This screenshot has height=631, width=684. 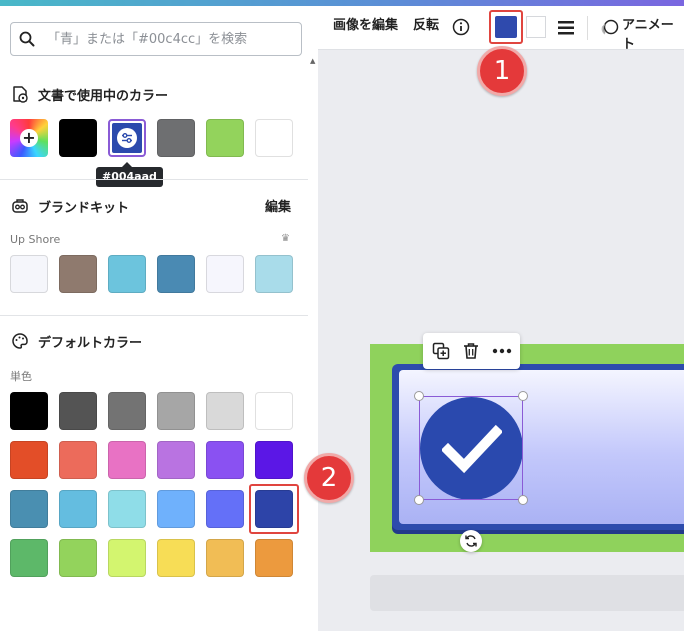 What do you see at coordinates (20, 206) in the screenshot?
I see `brand-kit-icon` at bounding box center [20, 206].